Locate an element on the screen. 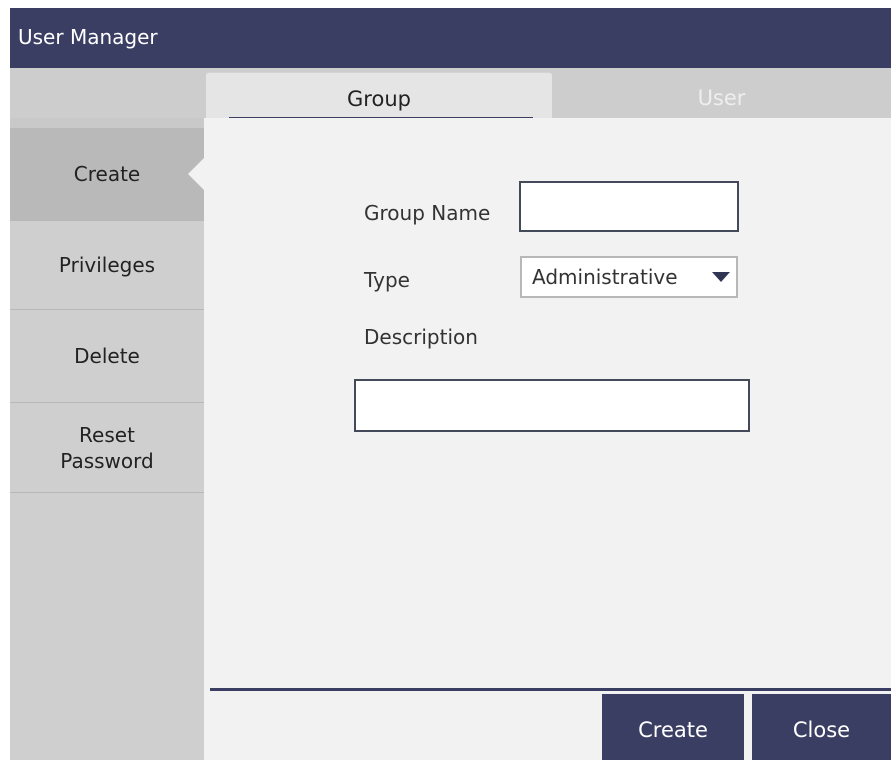  sidebar-item-label: Privileges is located at coordinates (107, 265).